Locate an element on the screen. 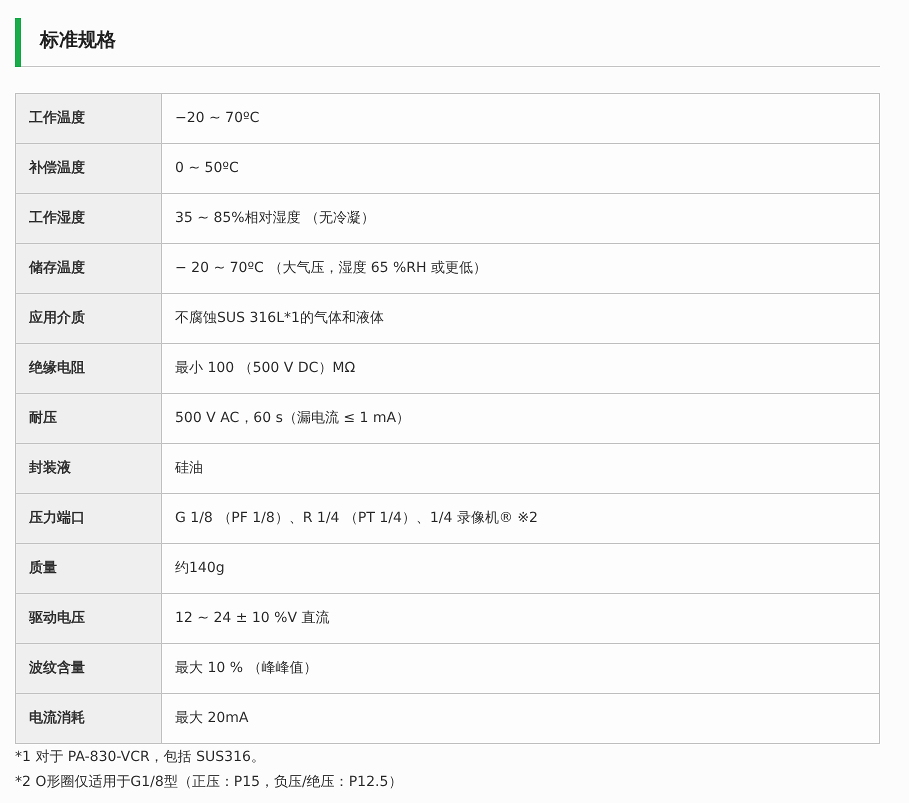  table-header-cell: 质量 is located at coordinates (89, 569).